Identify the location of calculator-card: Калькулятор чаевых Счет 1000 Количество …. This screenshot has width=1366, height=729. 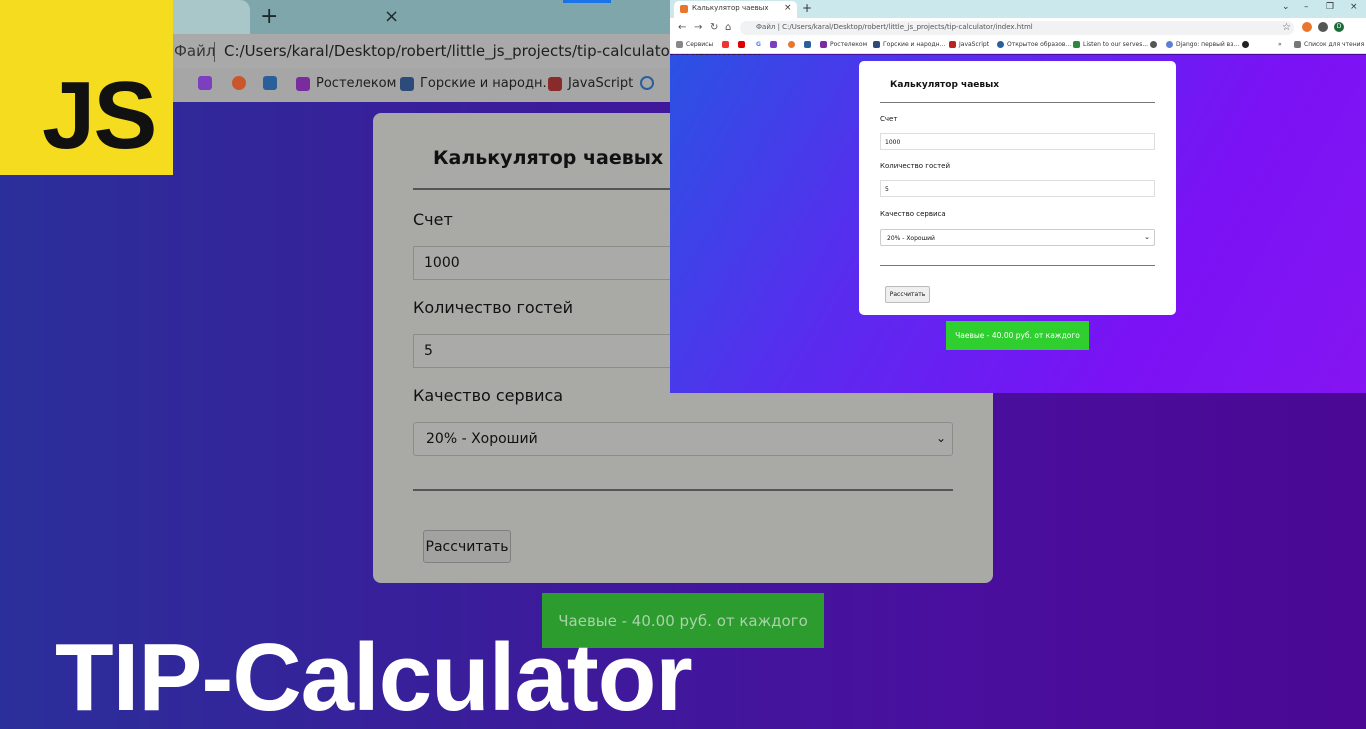
(1017, 188).